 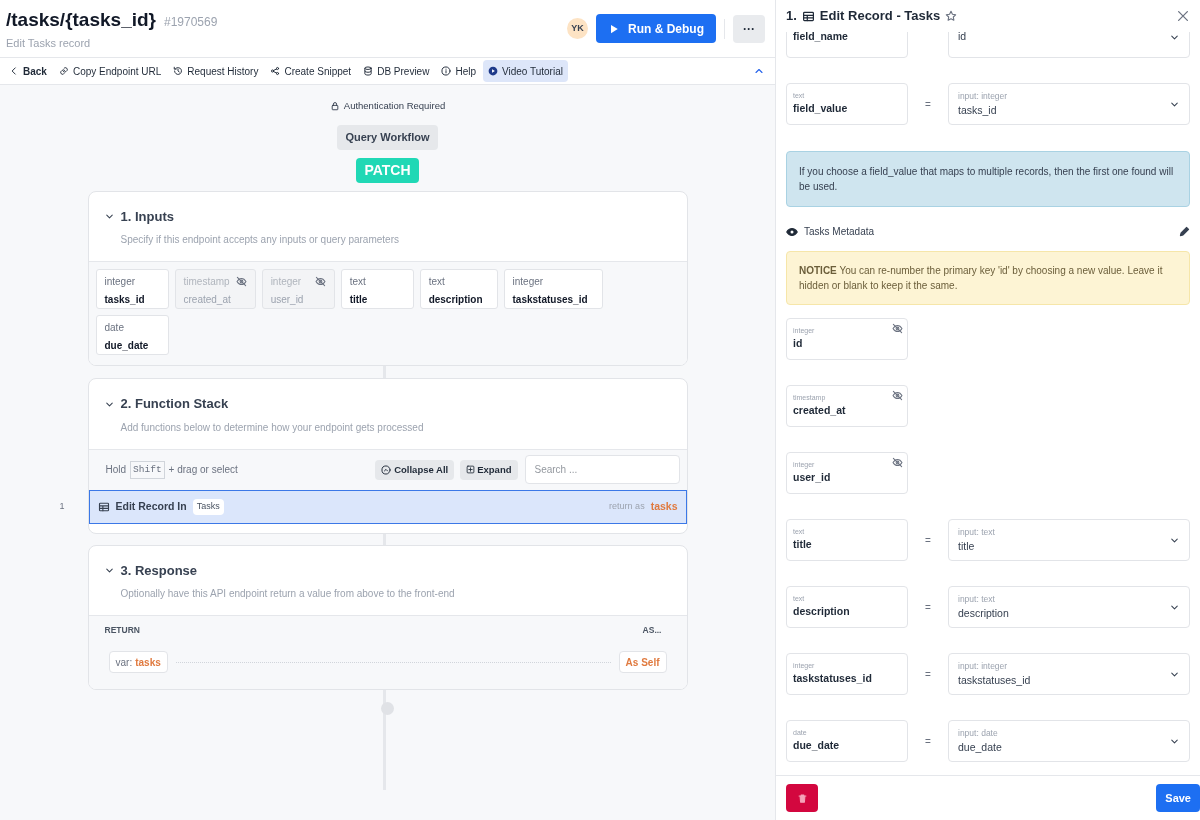 What do you see at coordinates (489, 469) in the screenshot?
I see `expand-button: Expand` at bounding box center [489, 469].